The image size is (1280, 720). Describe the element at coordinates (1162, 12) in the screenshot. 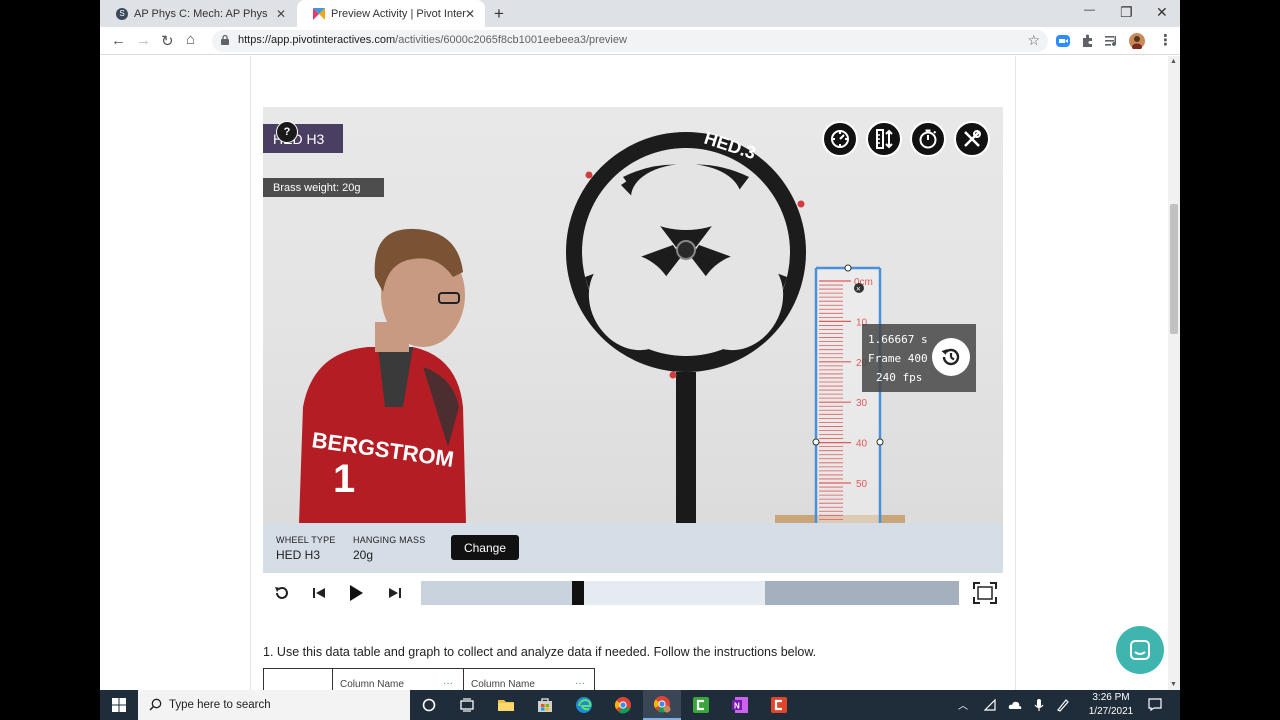

I see `close-window-button: ✕` at that location.